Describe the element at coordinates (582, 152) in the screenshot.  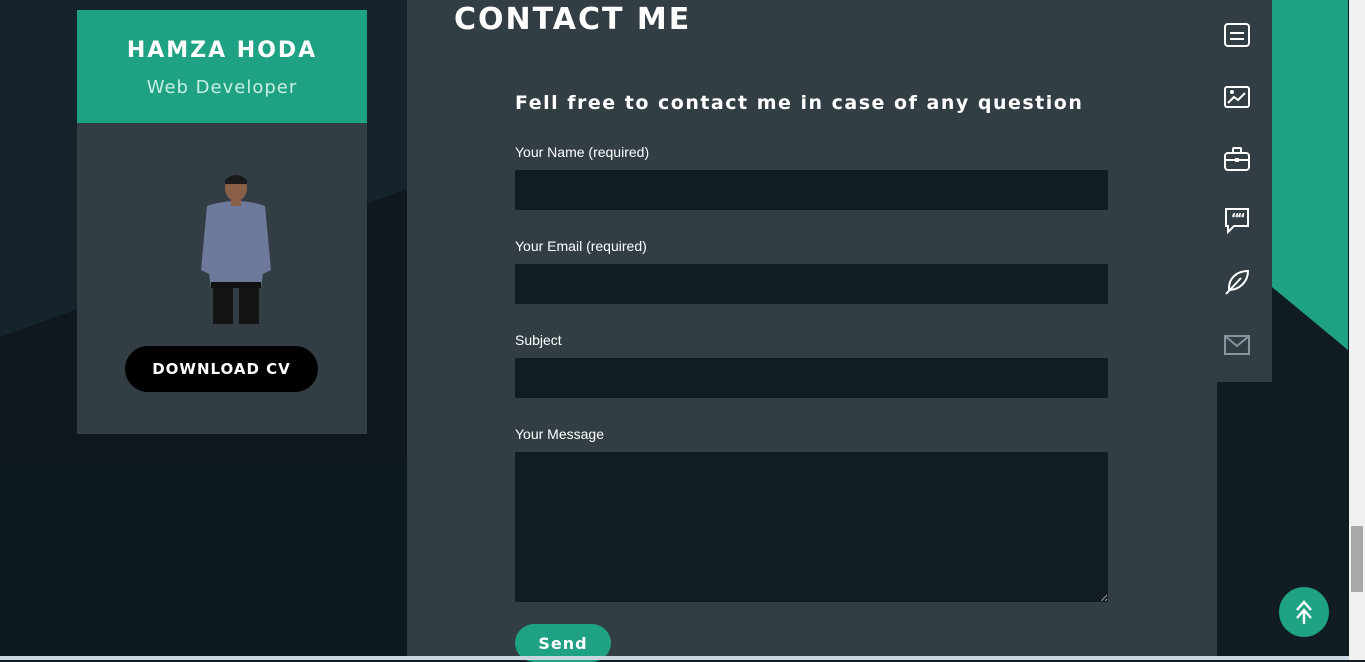
I see `name-label: Your Name (required)` at that location.